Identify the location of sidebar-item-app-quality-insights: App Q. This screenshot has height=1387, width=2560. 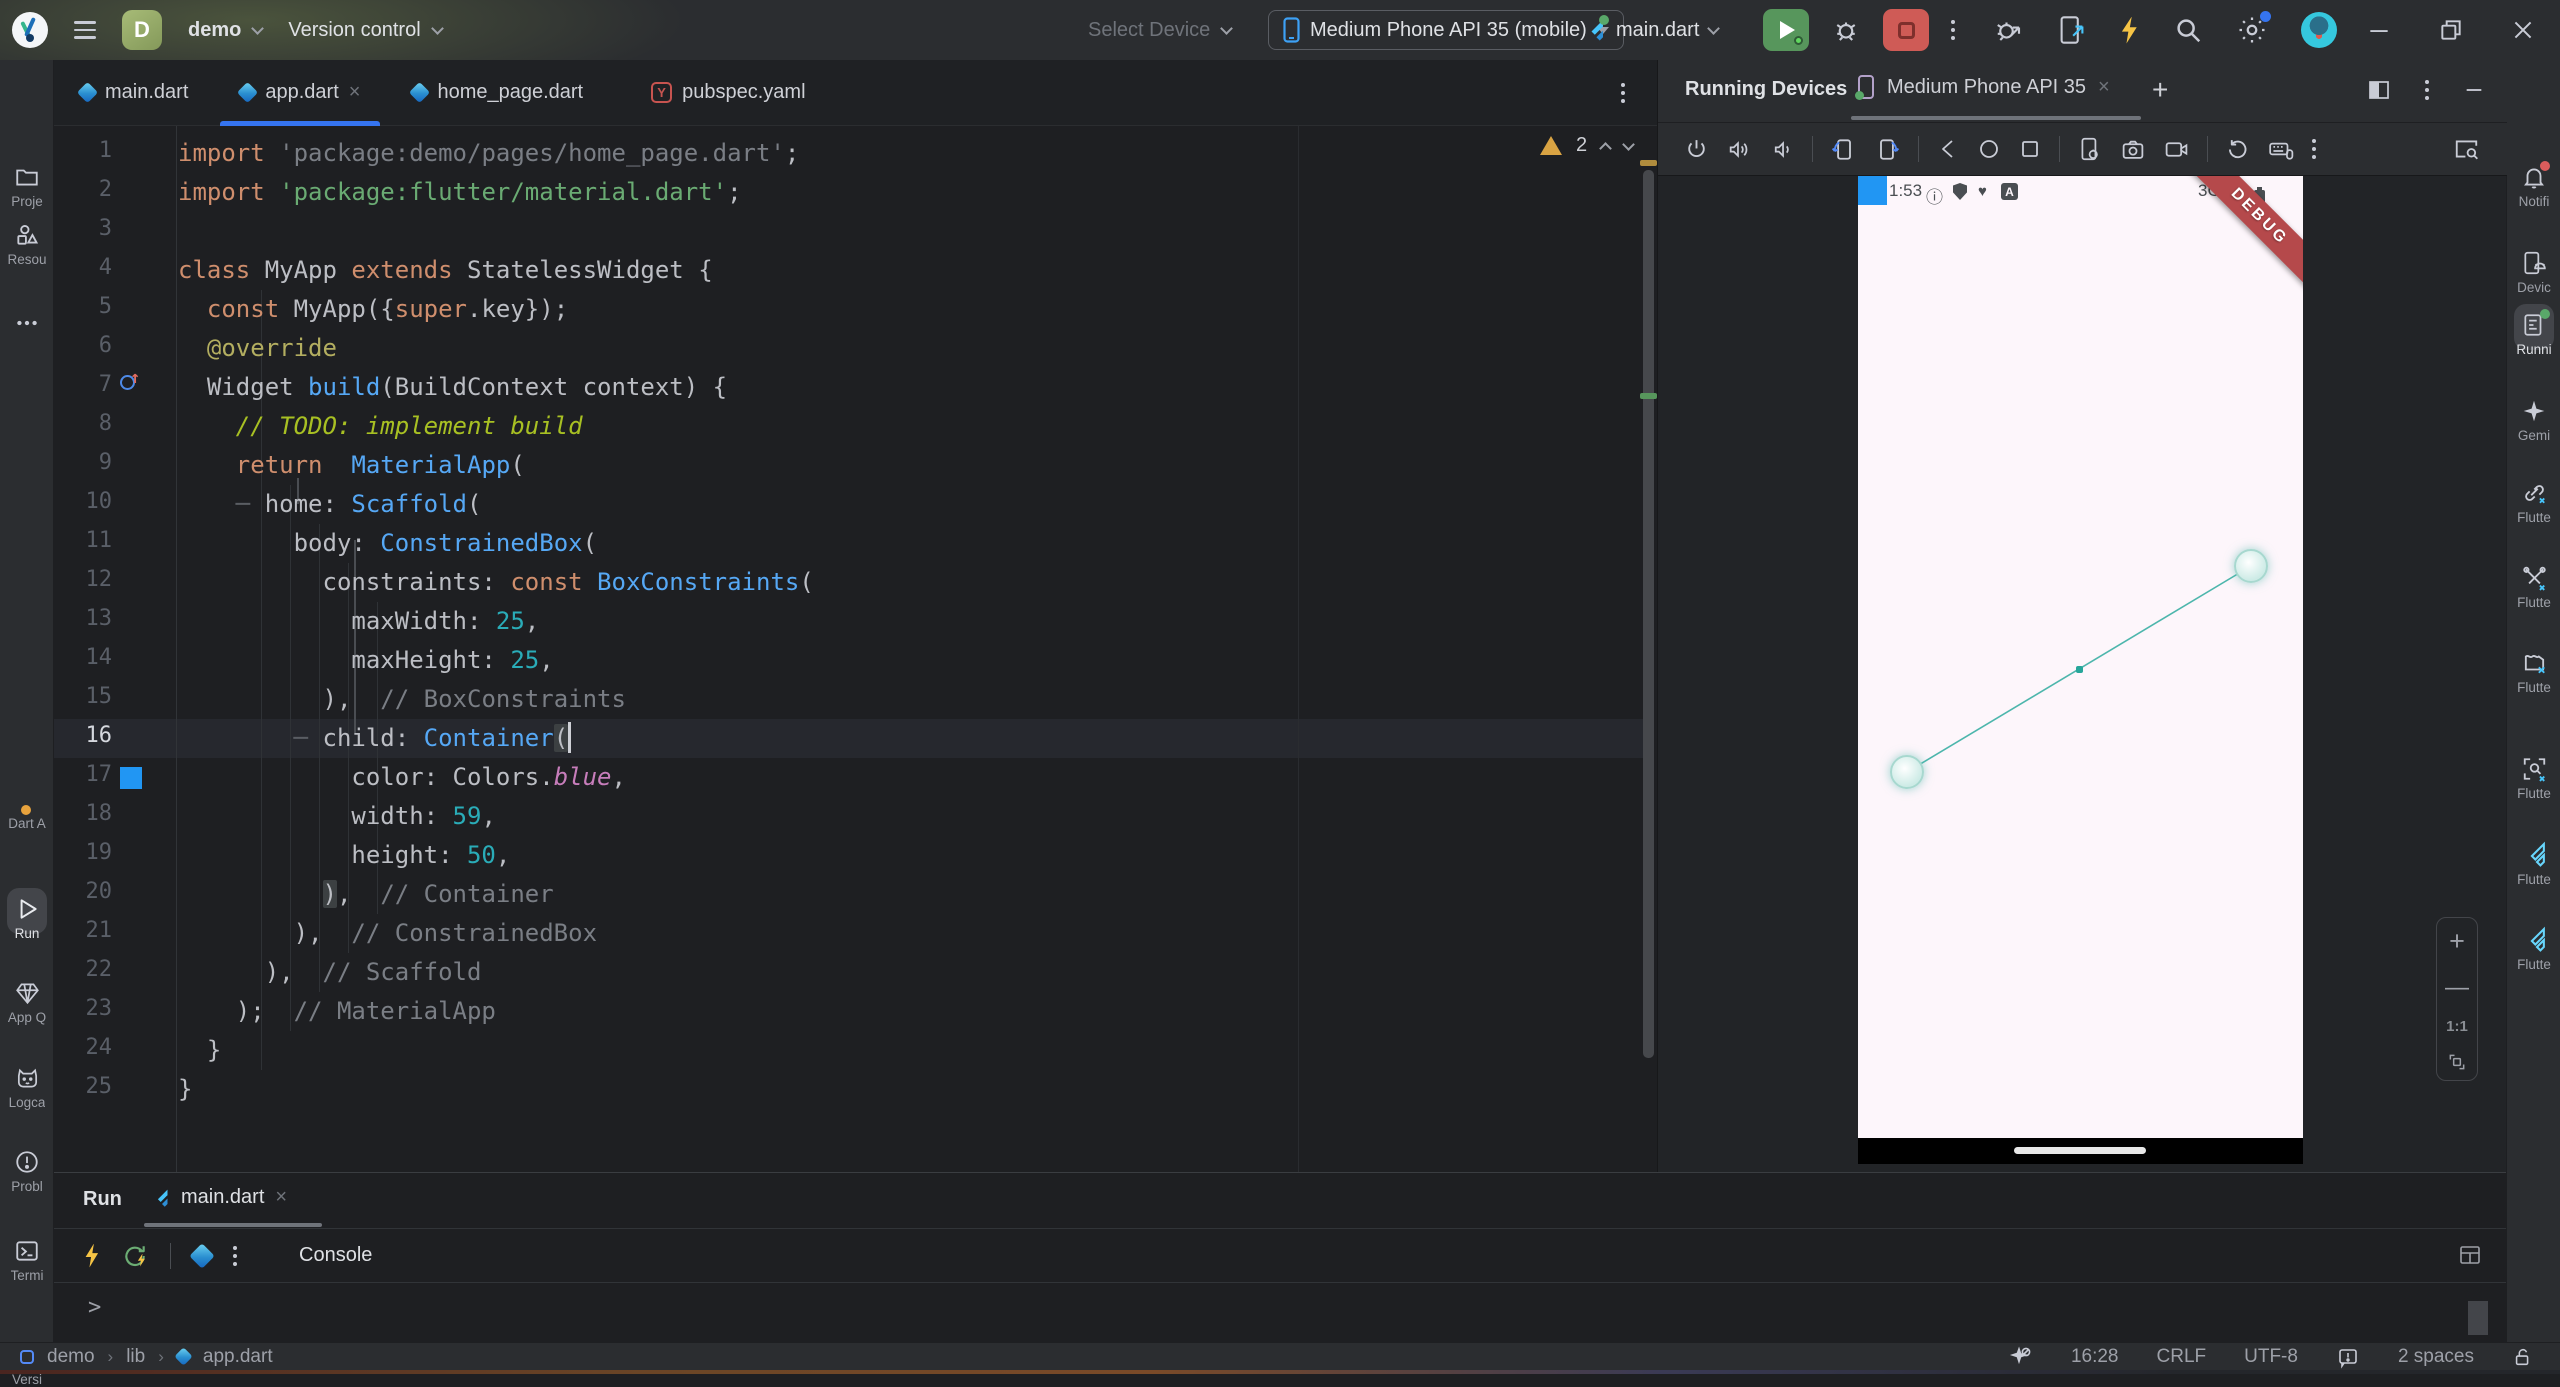
(27, 1002).